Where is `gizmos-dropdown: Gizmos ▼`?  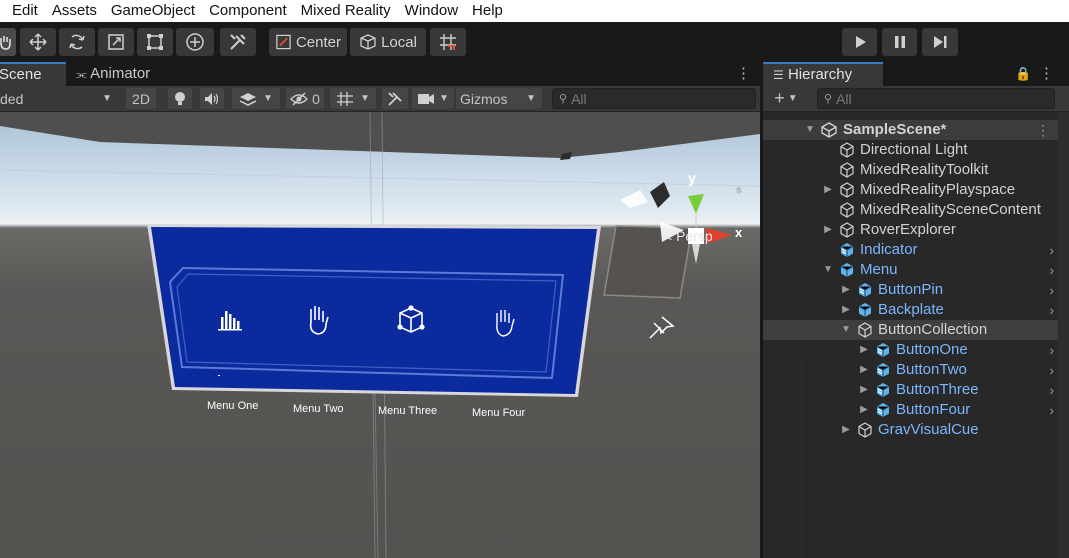
gizmos-dropdown: Gizmos ▼ is located at coordinates (499, 98).